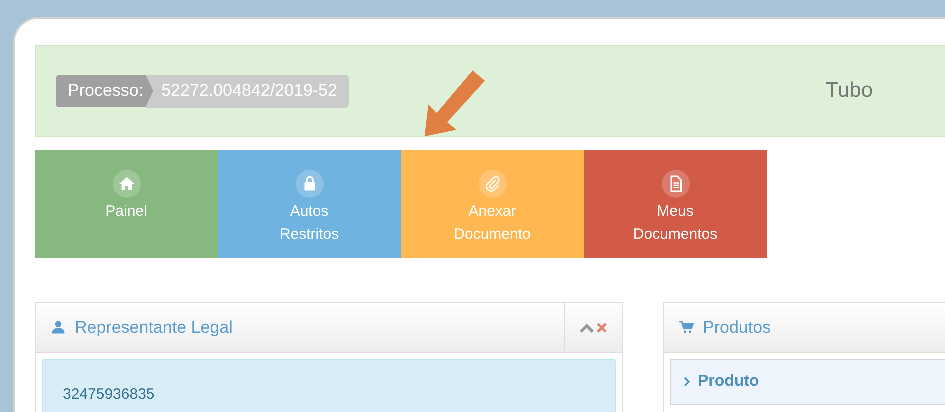 The image size is (945, 412). What do you see at coordinates (676, 184) in the screenshot?
I see `document-icon` at bounding box center [676, 184].